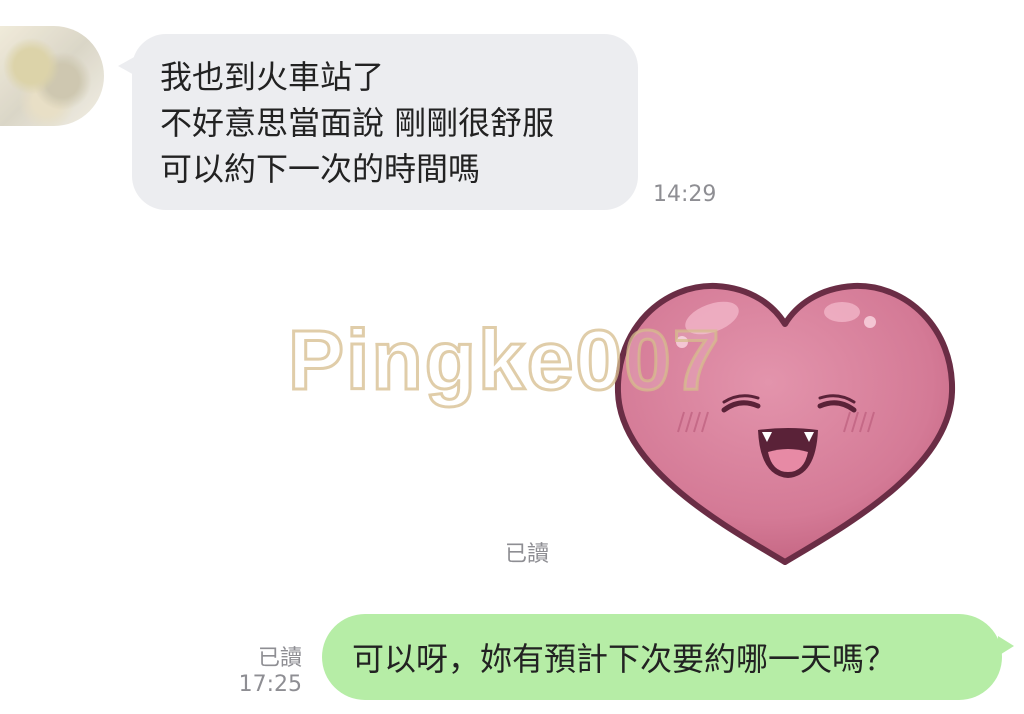 The height and width of the screenshot is (714, 1024). What do you see at coordinates (504, 360) in the screenshot?
I see `watermark-text: Pingke007` at bounding box center [504, 360].